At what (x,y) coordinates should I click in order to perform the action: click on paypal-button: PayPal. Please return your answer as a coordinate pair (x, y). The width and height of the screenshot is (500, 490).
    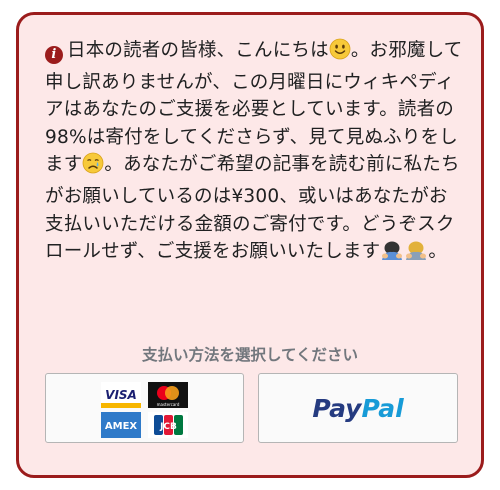
    Looking at the image, I should click on (358, 408).